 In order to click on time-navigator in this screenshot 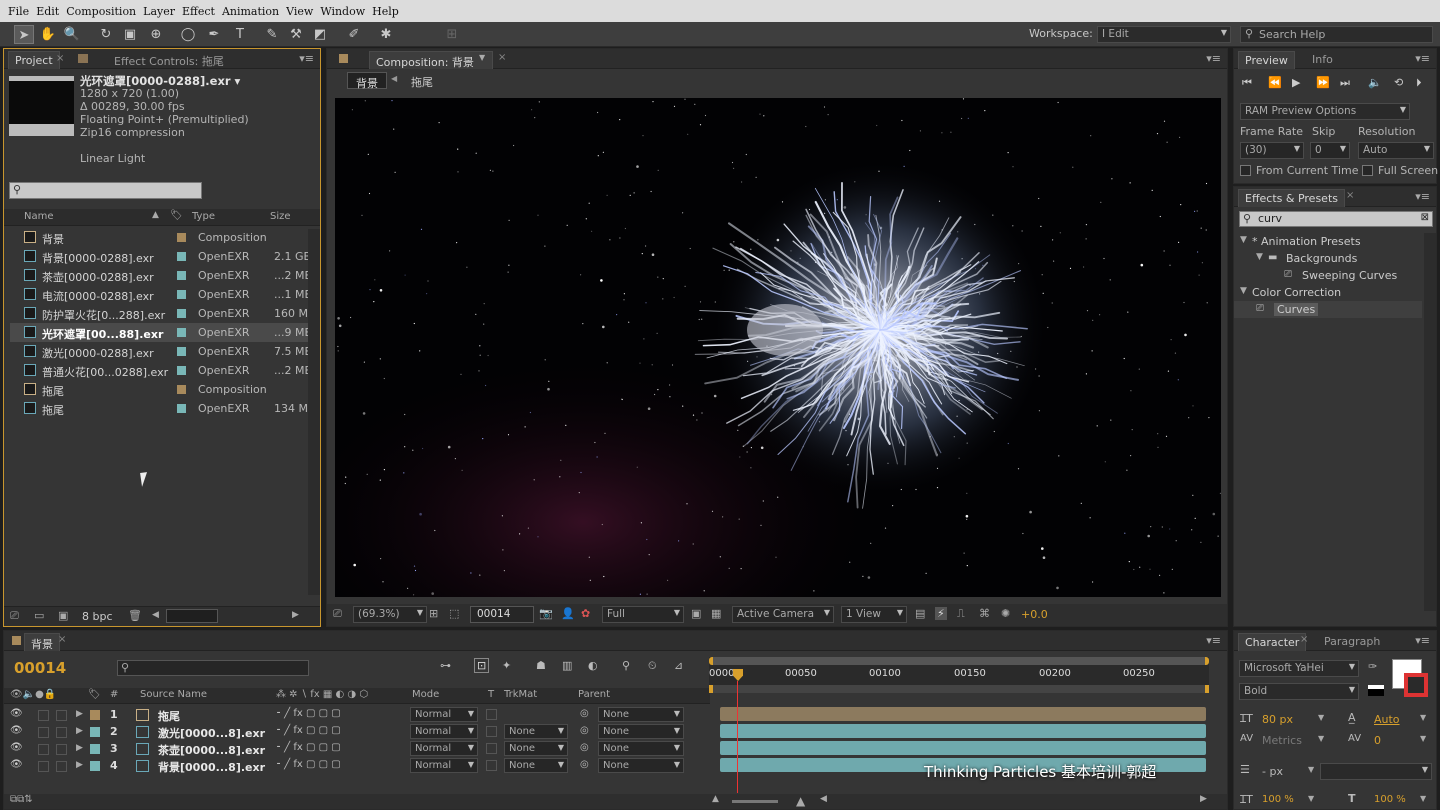, I will do `click(959, 661)`.